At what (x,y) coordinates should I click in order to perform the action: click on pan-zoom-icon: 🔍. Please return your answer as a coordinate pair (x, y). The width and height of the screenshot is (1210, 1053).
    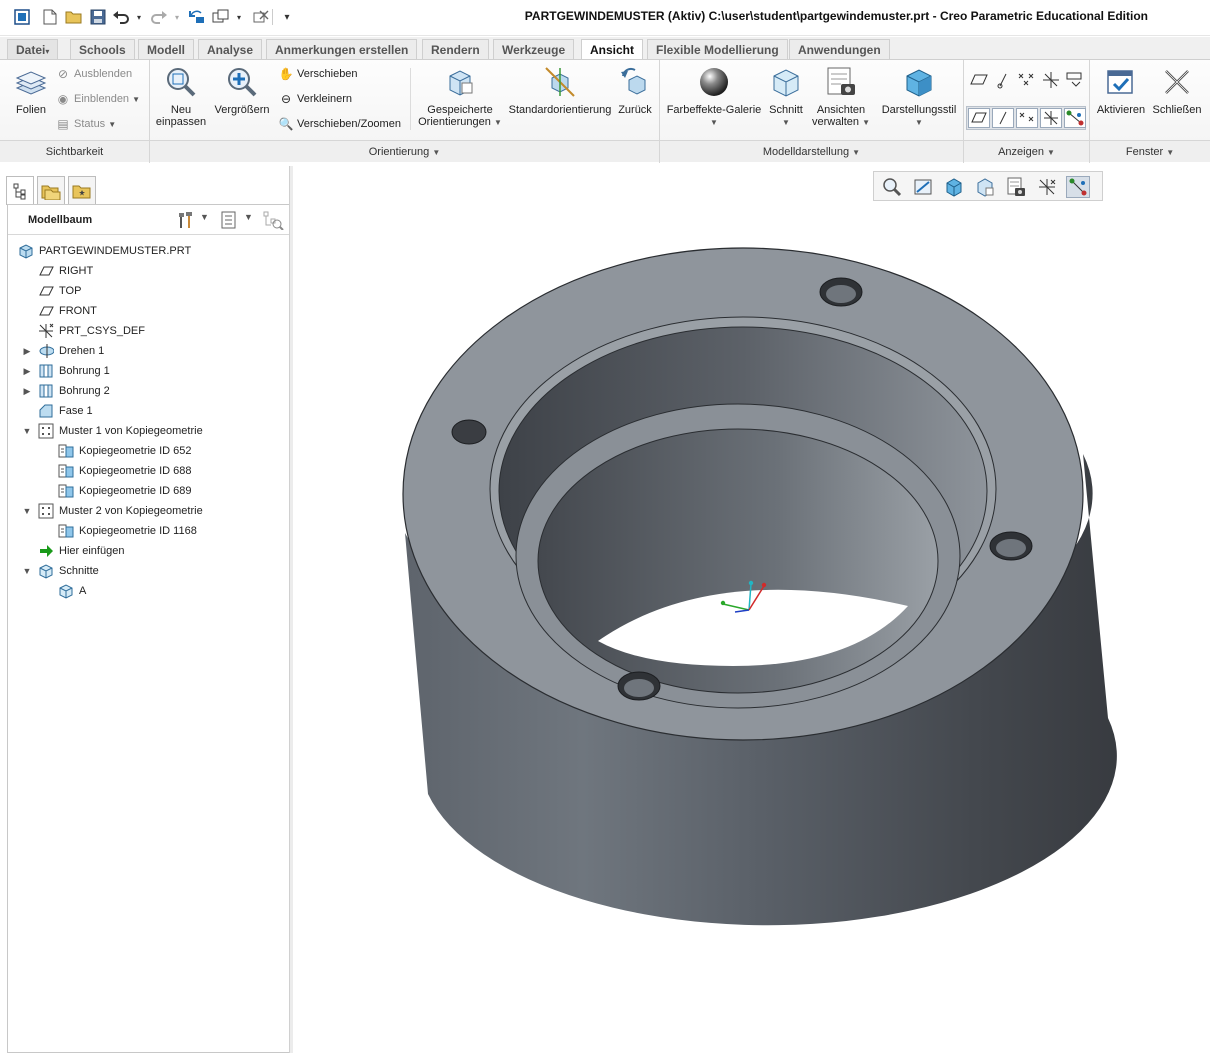
    Looking at the image, I should click on (286, 124).